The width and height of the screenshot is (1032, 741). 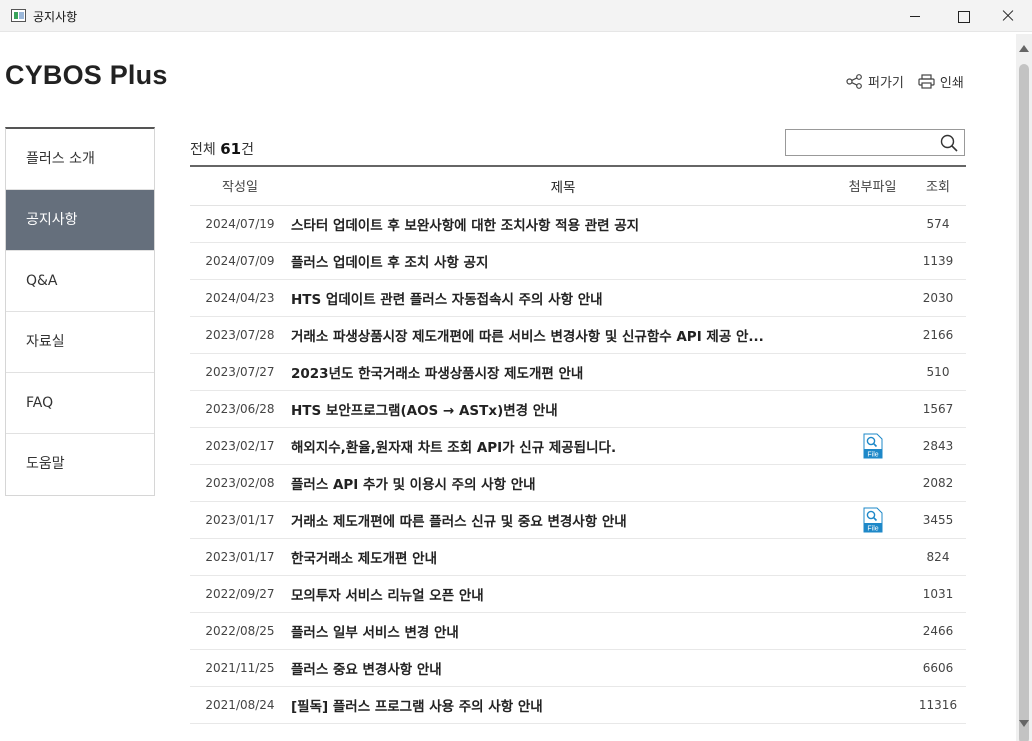 What do you see at coordinates (562, 224) in the screenshot?
I see `row-title-link: 스타터 업데이트 후 보완사항에 대한 조치사항 적용 관련 공지` at bounding box center [562, 224].